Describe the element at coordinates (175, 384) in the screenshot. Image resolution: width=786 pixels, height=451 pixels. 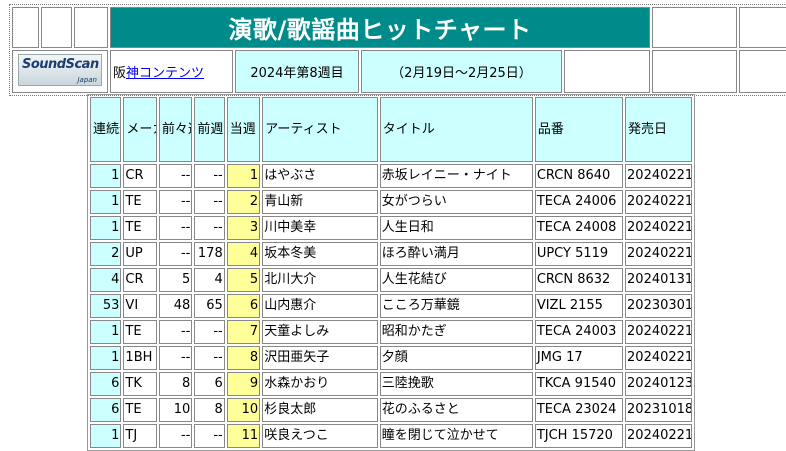
I see `prev2-cell: 8` at that location.